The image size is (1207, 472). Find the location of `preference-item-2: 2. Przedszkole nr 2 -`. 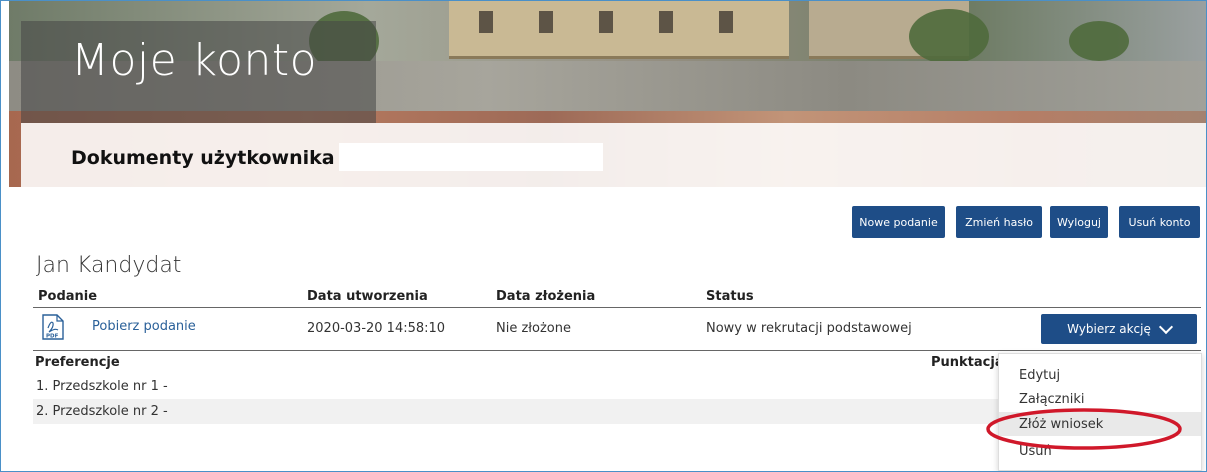

preference-item-2: 2. Przedszkole nr 2 - is located at coordinates (102, 411).